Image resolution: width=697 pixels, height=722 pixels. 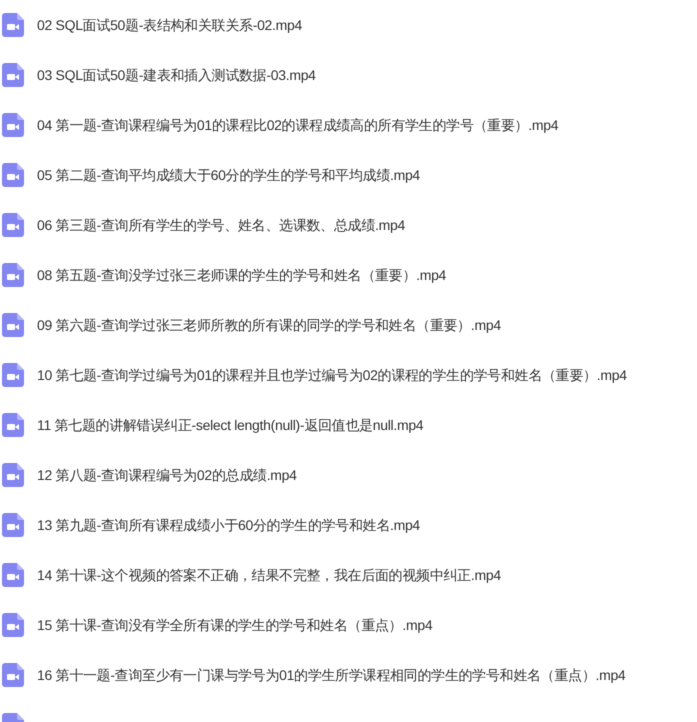 What do you see at coordinates (269, 575) in the screenshot?
I see `file-name: 14 第十课-这个视频的答案不正确，结果不完整，我在后面的视频中纠正.mp4` at bounding box center [269, 575].